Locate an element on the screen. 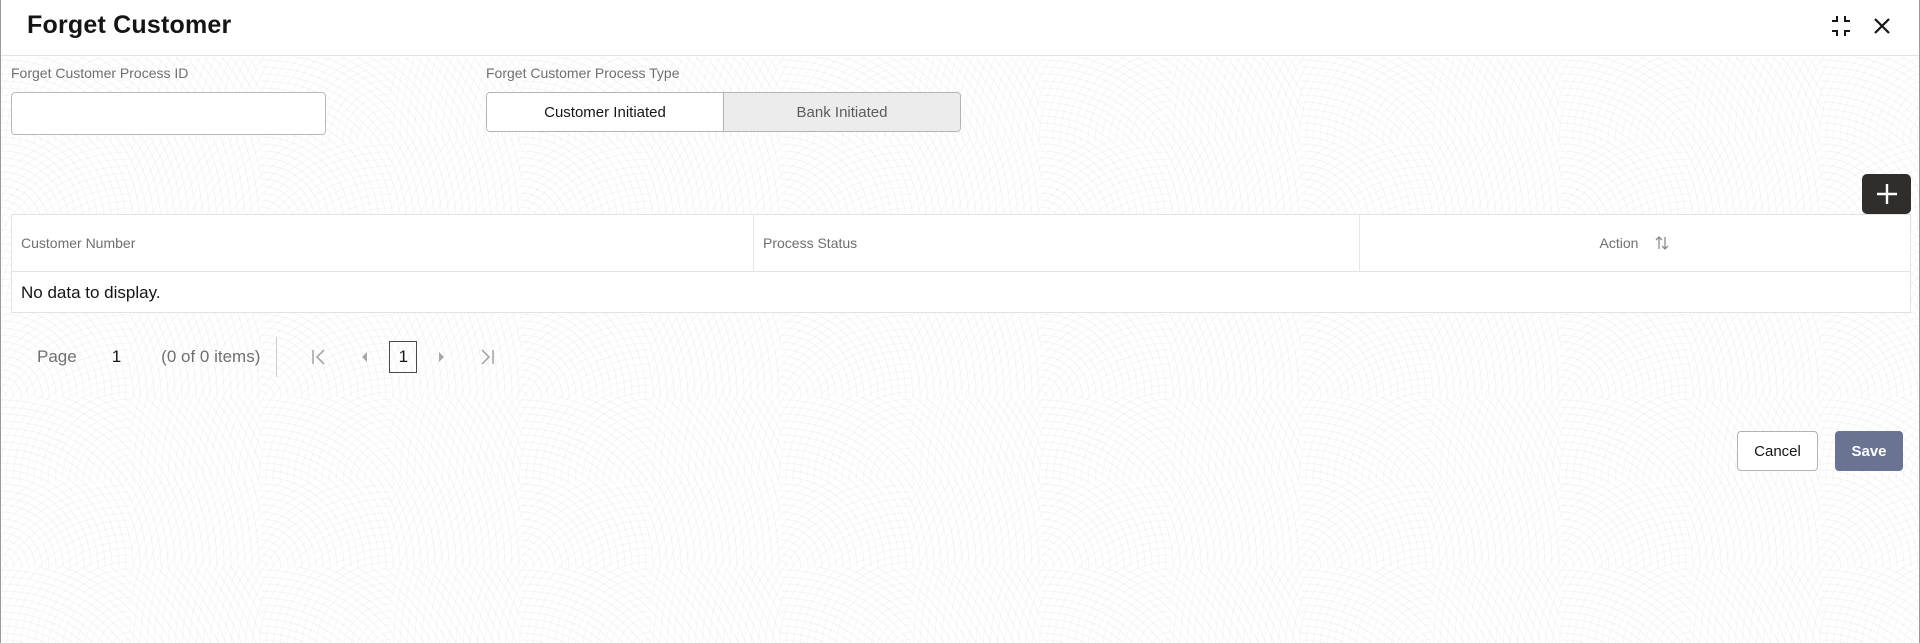  column-header-action: Action is located at coordinates (1635, 243).